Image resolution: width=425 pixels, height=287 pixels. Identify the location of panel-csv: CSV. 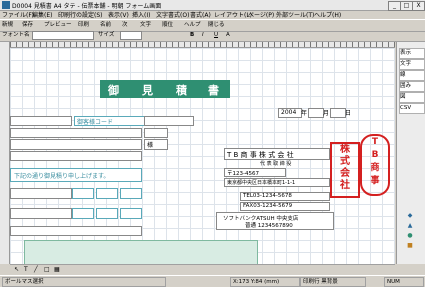
(412, 108).